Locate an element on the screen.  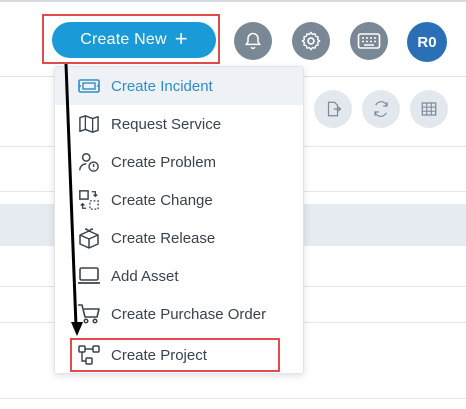
annotation-arrow is located at coordinates (73, 199).